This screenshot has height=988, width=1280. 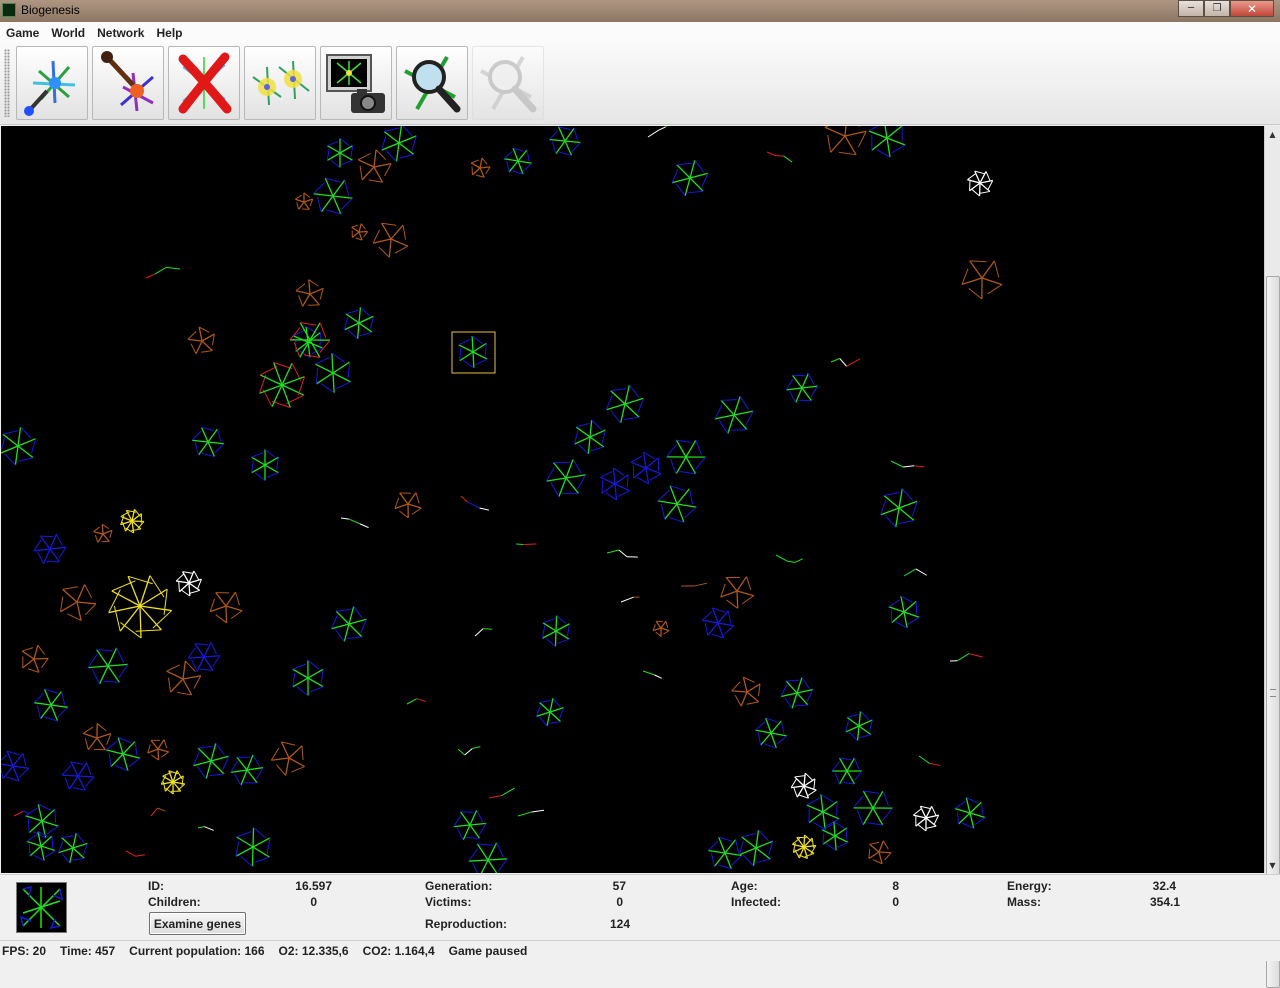 I want to click on kill-organism-button, so click(x=204, y=83).